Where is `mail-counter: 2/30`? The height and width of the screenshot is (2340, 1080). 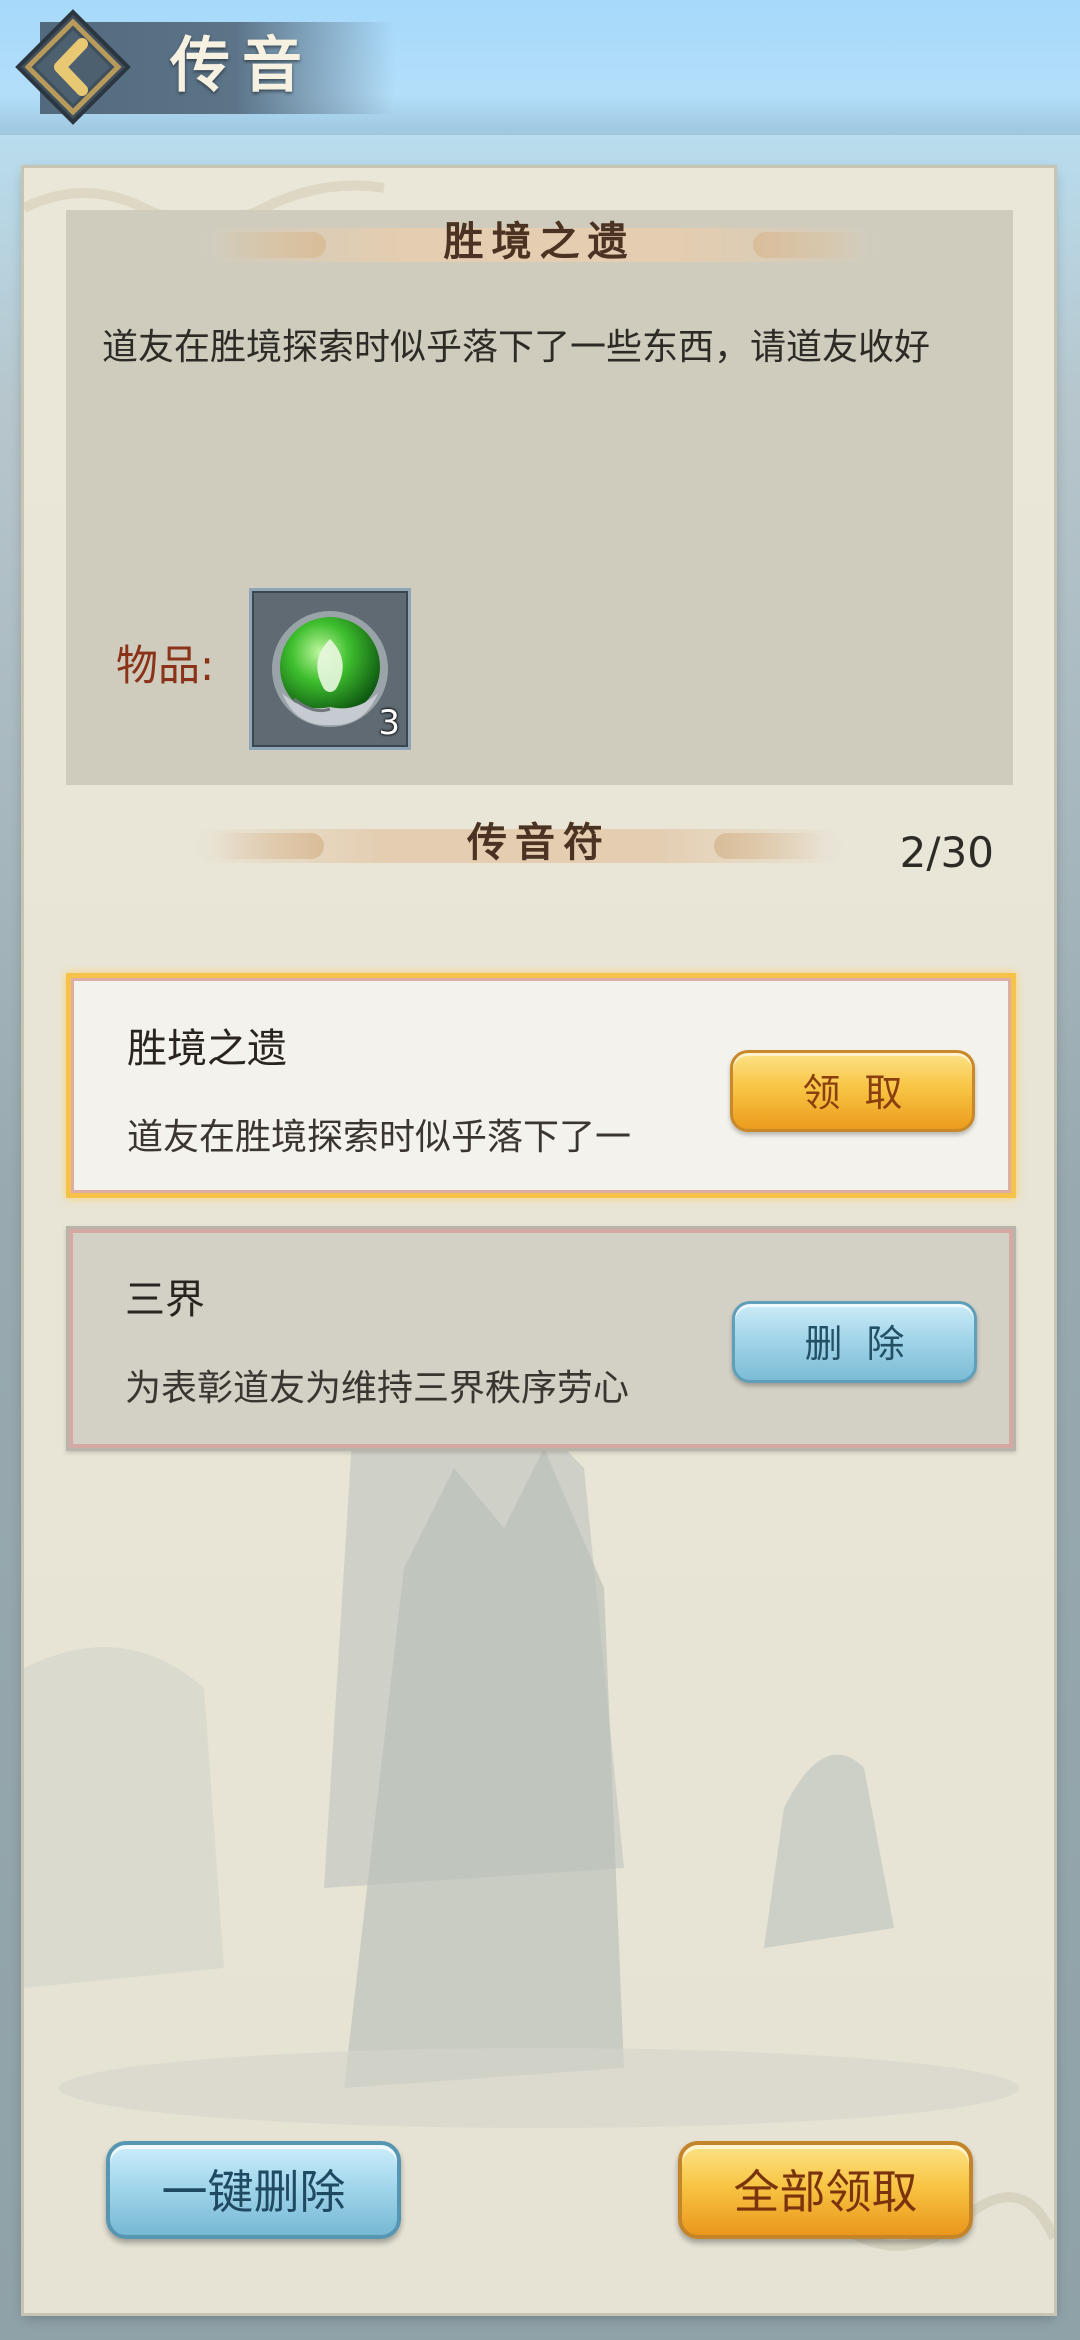 mail-counter: 2/30 is located at coordinates (946, 852).